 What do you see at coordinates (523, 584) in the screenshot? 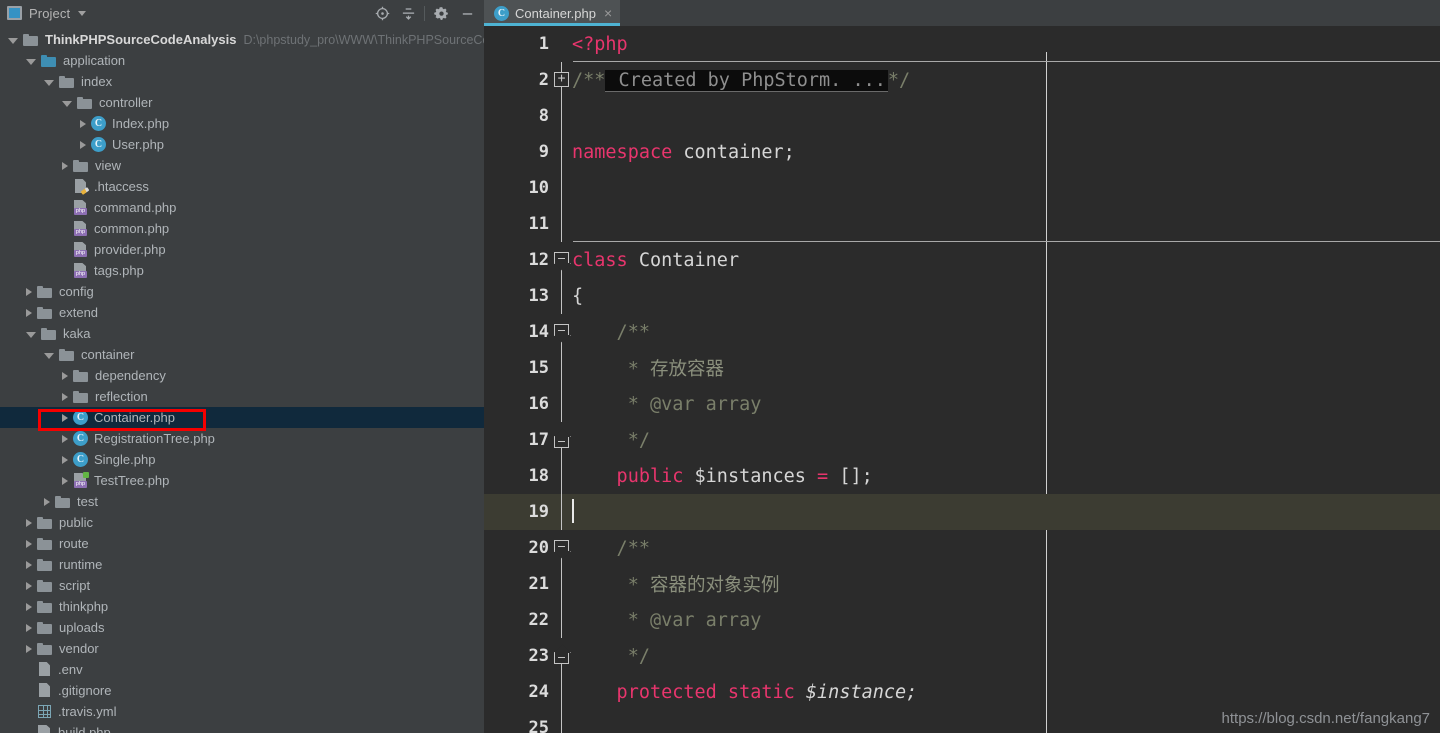
I see `gutter: 21` at bounding box center [523, 584].